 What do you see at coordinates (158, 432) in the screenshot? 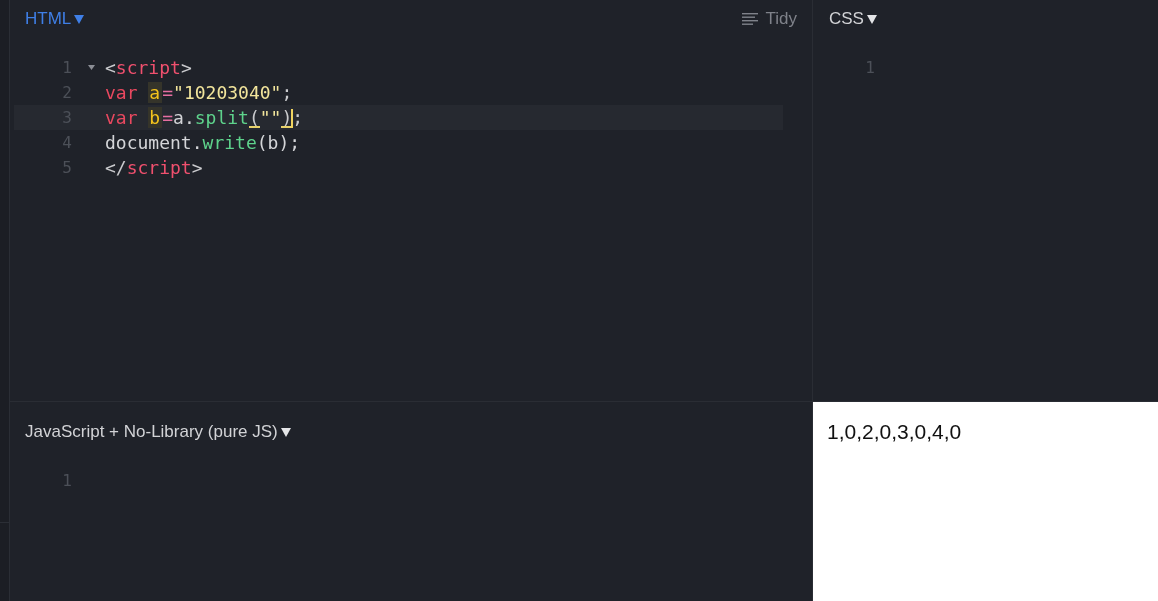
I see `language-dropdown: JavaScript + No-Library (pure JS)` at bounding box center [158, 432].